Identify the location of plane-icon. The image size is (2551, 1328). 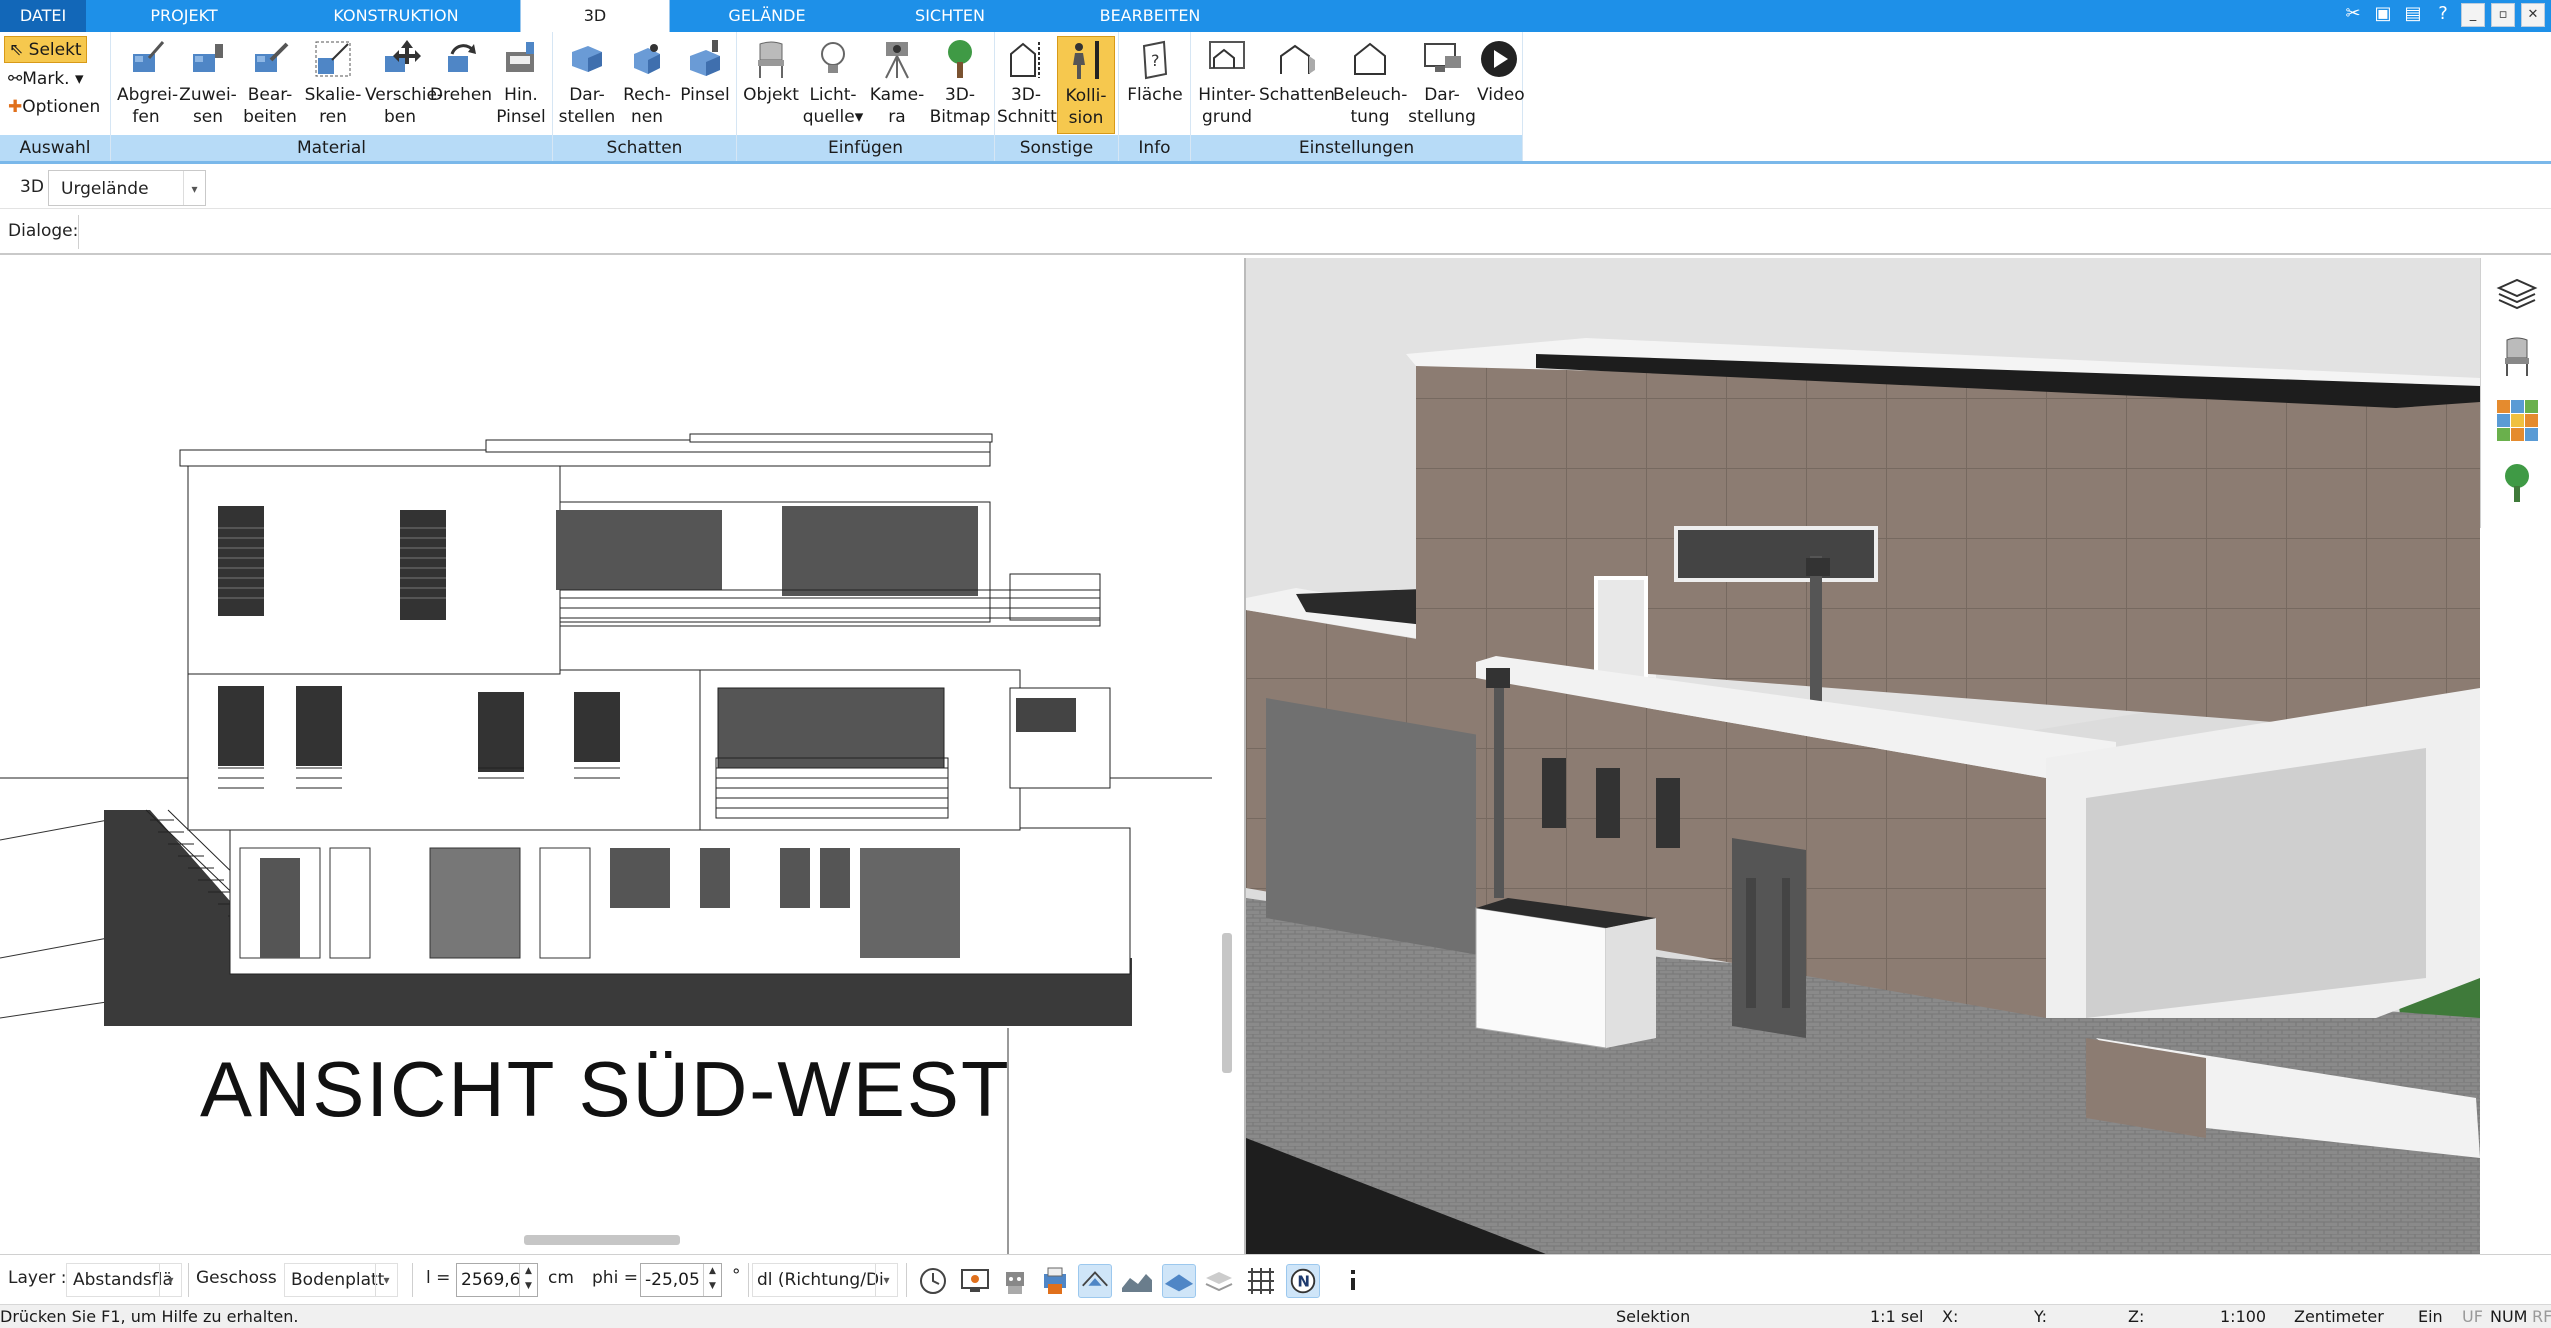
(1179, 1281).